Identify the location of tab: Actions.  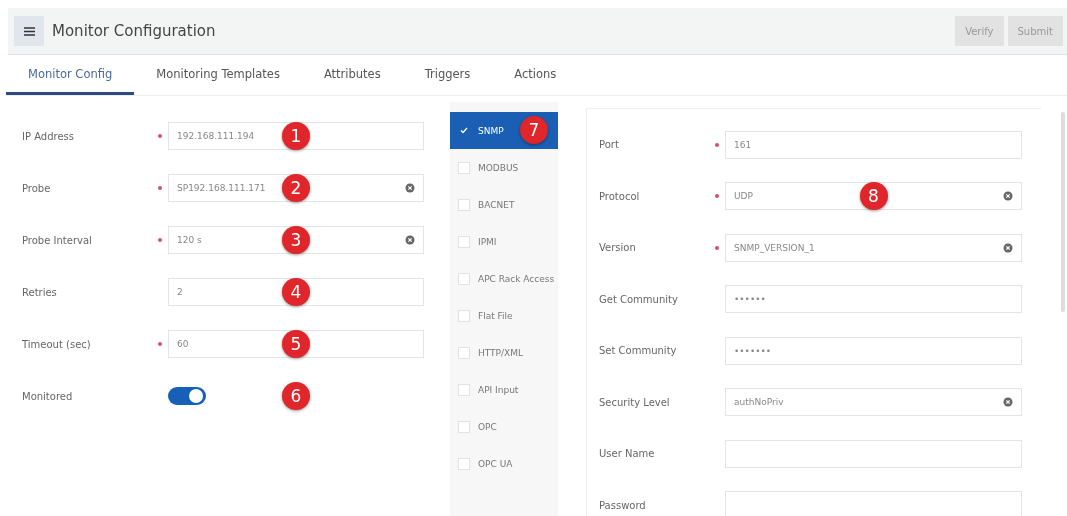
(535, 75).